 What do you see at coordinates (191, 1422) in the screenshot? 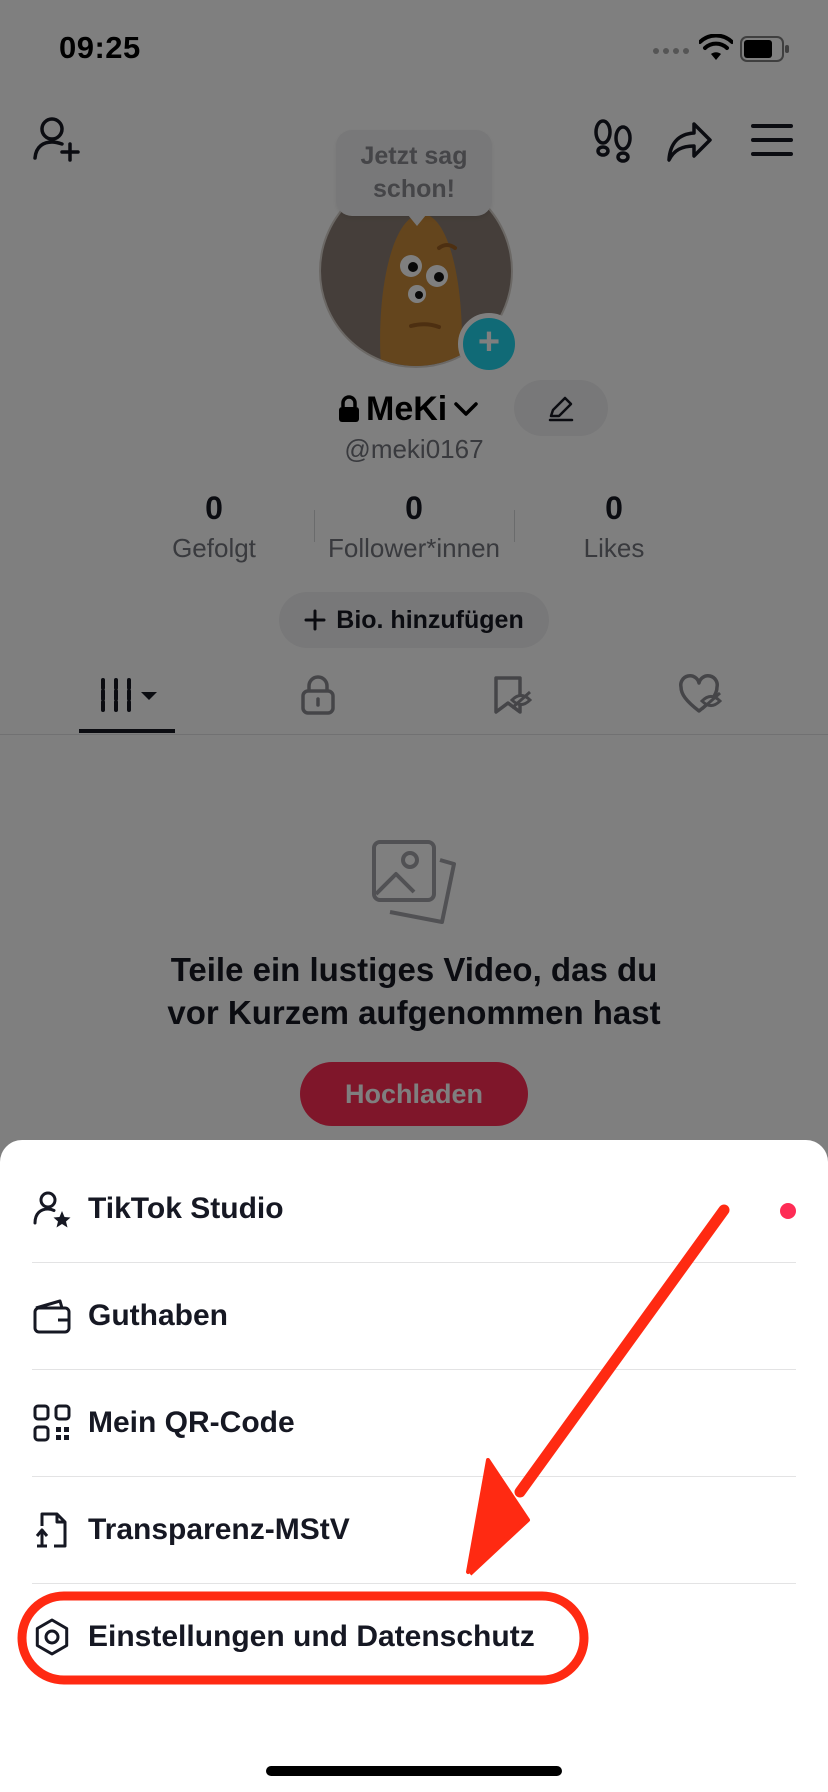
I see `menu-item-label: Mein QR-Code` at bounding box center [191, 1422].